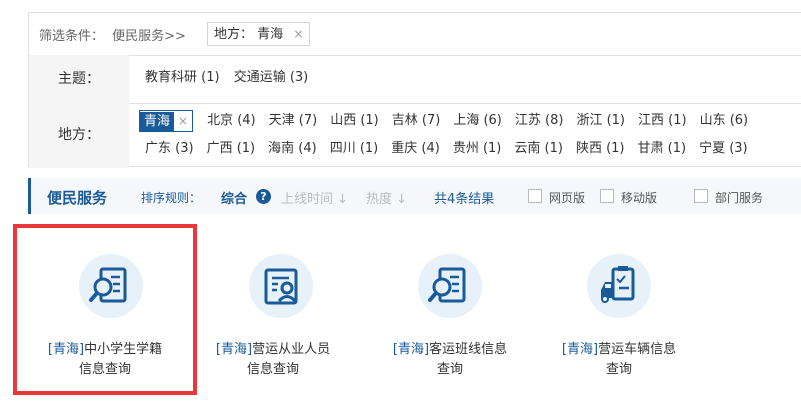  What do you see at coordinates (415, 79) in the screenshot?
I see `topic-row: 主题： 教育科研 (1) 交通运输 (3)` at bounding box center [415, 79].